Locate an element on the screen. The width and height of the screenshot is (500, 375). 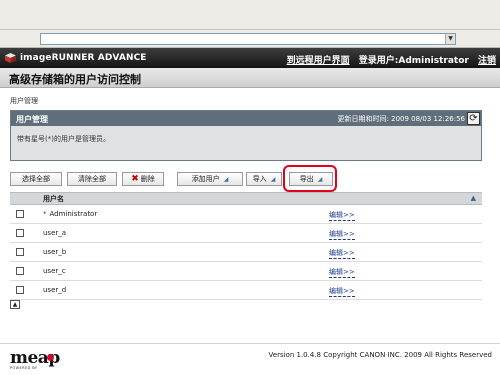
browser-toolbar-area is located at coordinates (250, 15).